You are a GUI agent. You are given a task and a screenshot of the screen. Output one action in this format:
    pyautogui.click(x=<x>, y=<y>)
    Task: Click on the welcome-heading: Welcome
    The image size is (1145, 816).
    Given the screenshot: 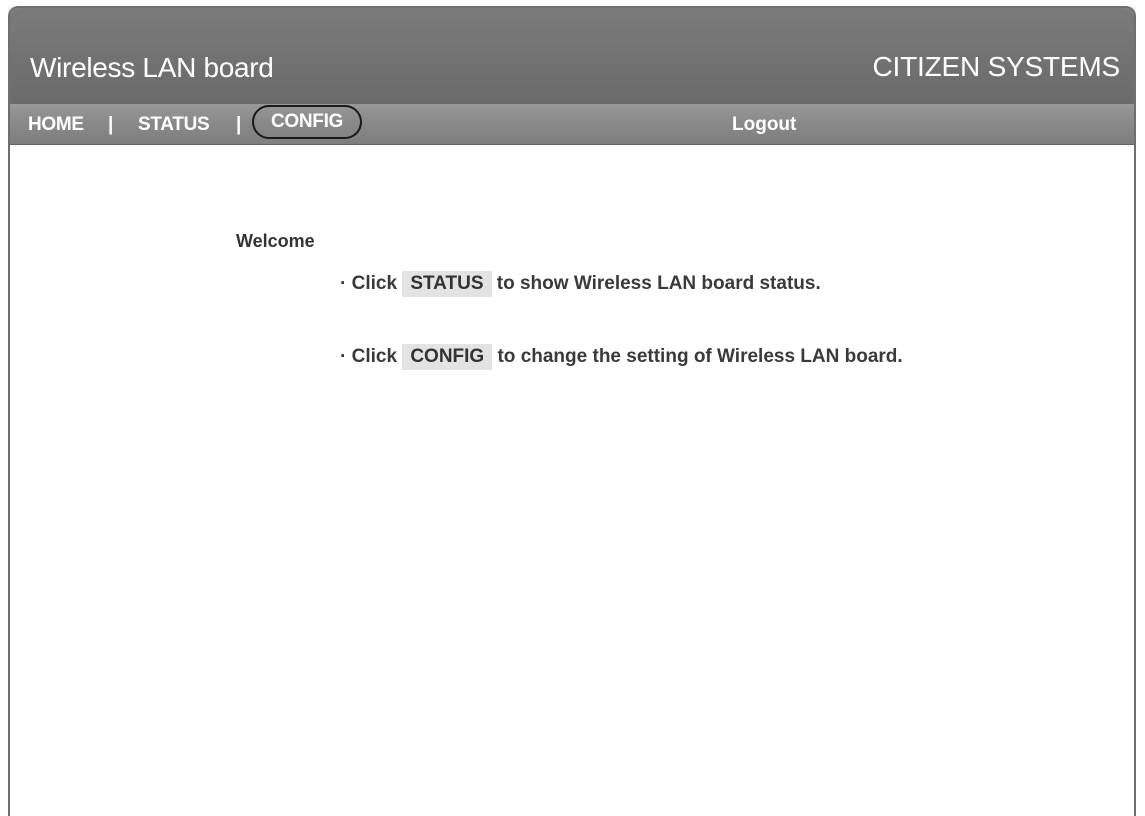 What is the action you would take?
    pyautogui.click(x=275, y=241)
    